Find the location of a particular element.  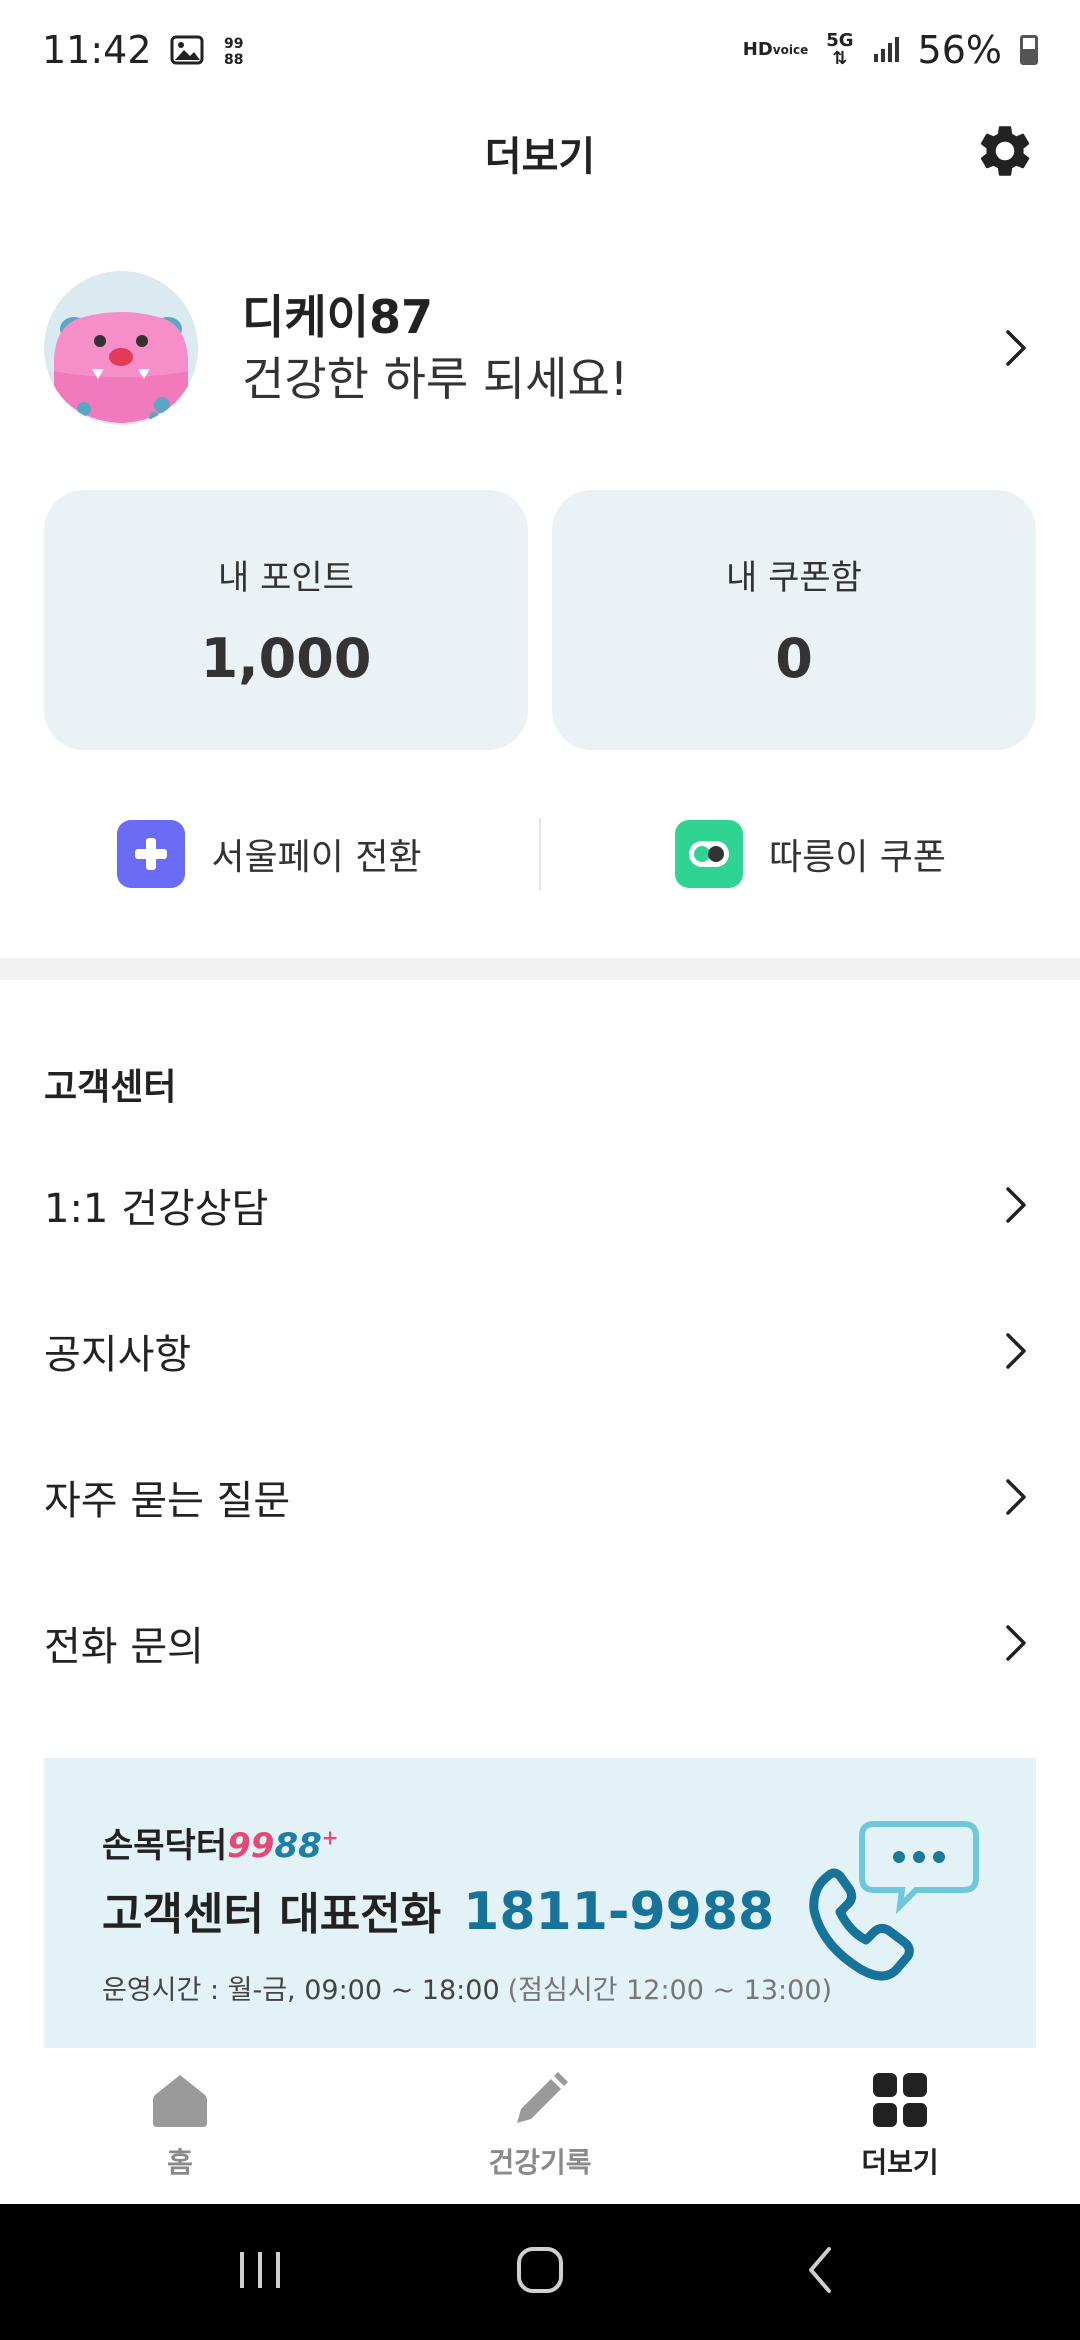

banner-logo-num-b: 88 is located at coordinates (298, 1846).